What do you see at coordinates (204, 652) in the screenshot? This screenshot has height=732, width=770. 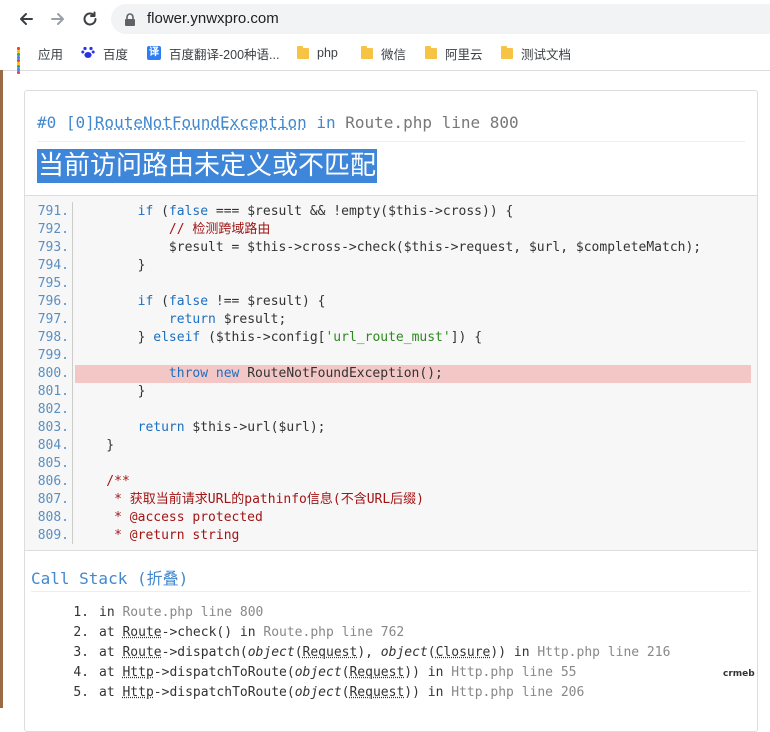 I see `call-text: ->dispatch(` at bounding box center [204, 652].